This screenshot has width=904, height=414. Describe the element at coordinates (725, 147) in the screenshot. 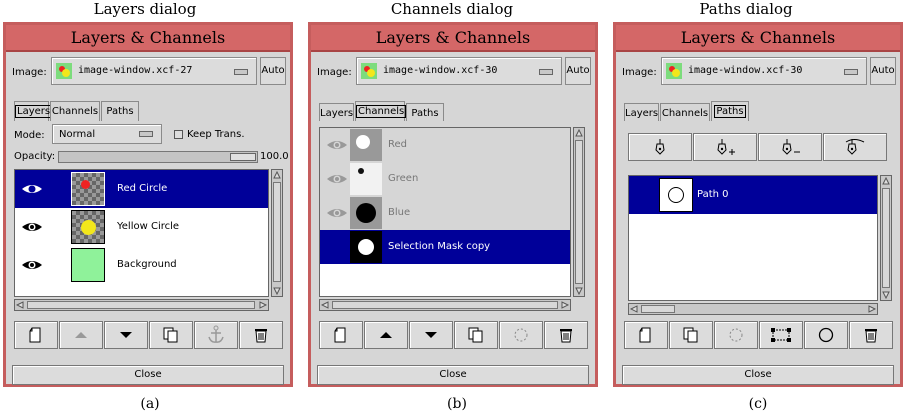

I see `add-point-tool-button` at that location.